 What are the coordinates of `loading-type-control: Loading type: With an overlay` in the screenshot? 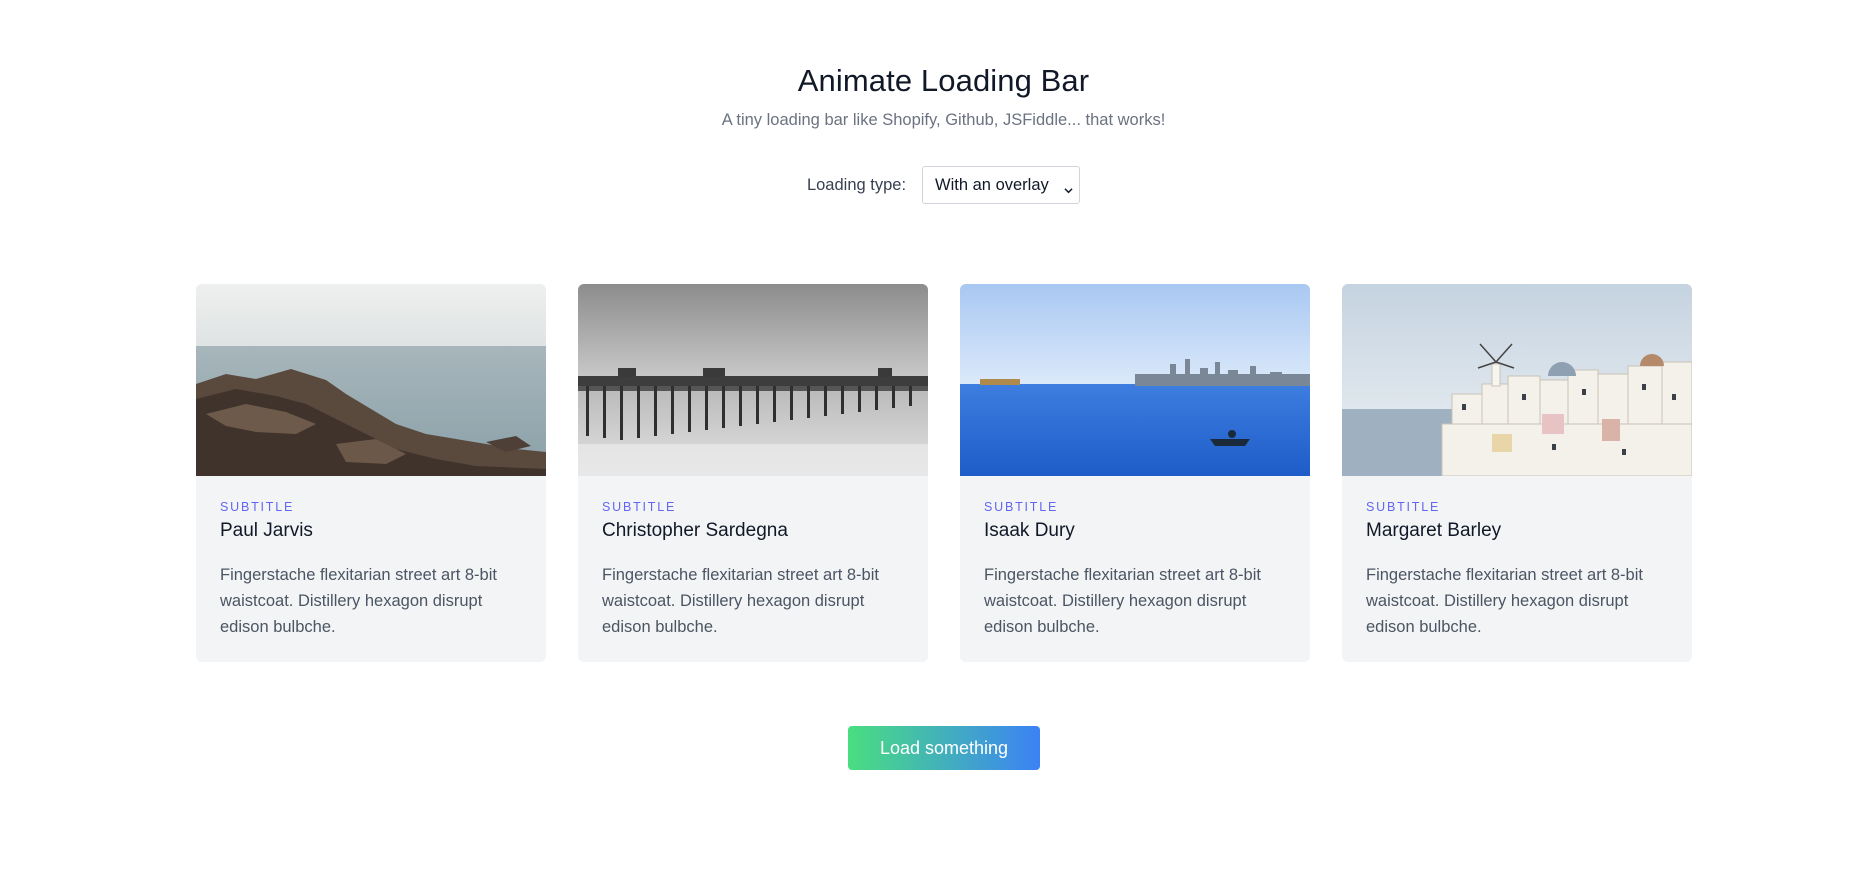 It's located at (936, 185).